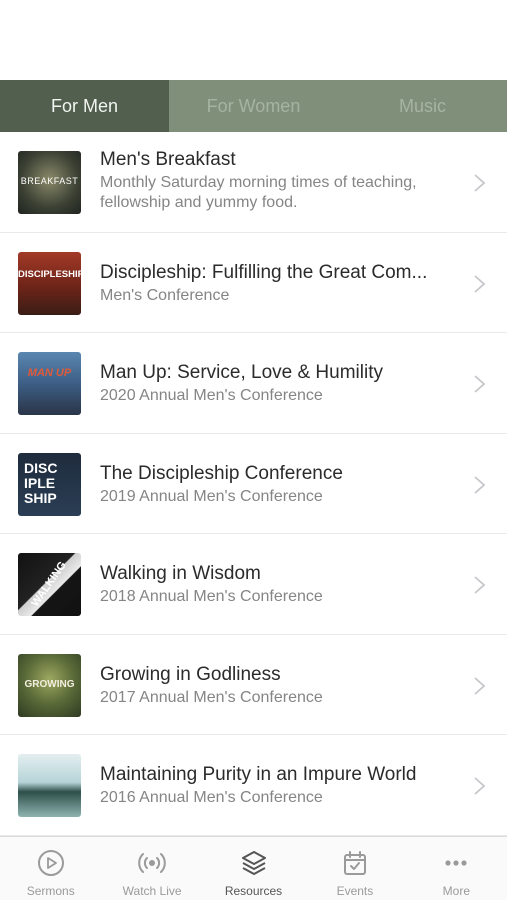  Describe the element at coordinates (211, 496) in the screenshot. I see `item-subtitle: 2019 Annual Men's Conference` at that location.